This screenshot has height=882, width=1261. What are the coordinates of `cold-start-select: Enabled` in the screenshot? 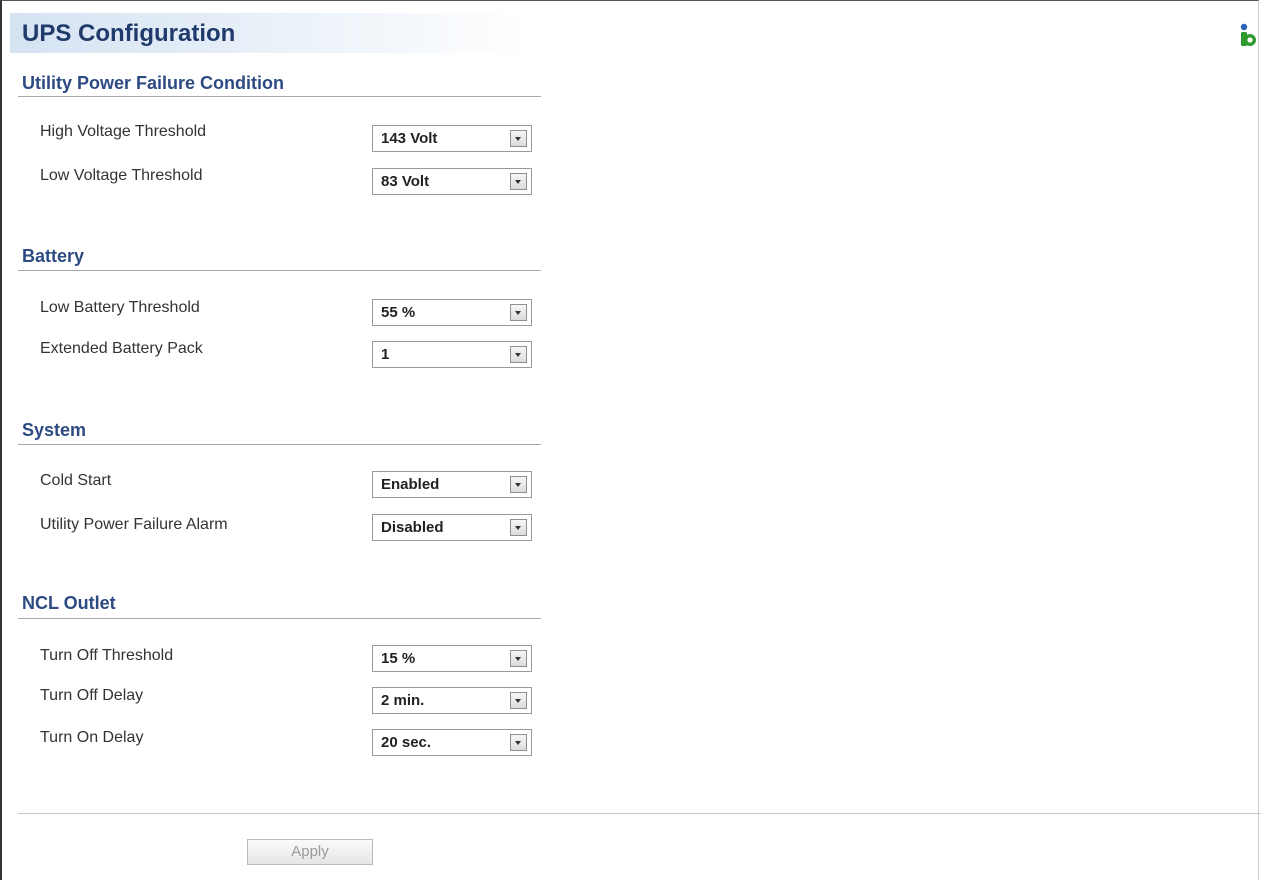 It's located at (452, 484).